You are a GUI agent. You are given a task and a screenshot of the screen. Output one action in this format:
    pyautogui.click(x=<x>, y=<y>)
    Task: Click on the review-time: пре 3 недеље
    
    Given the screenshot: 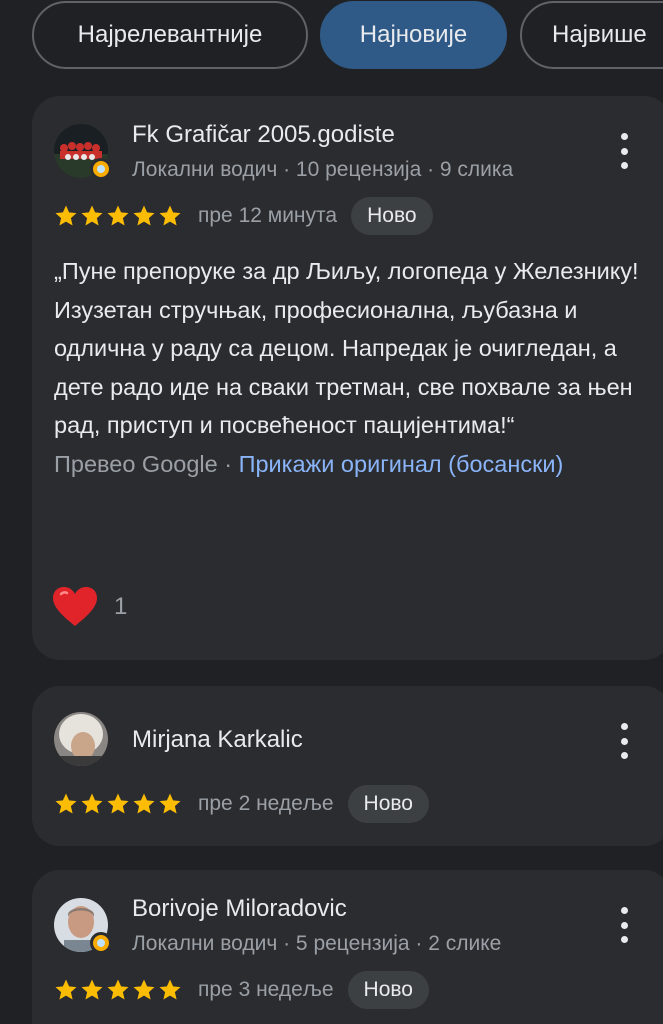 What is the action you would take?
    pyautogui.click(x=266, y=989)
    